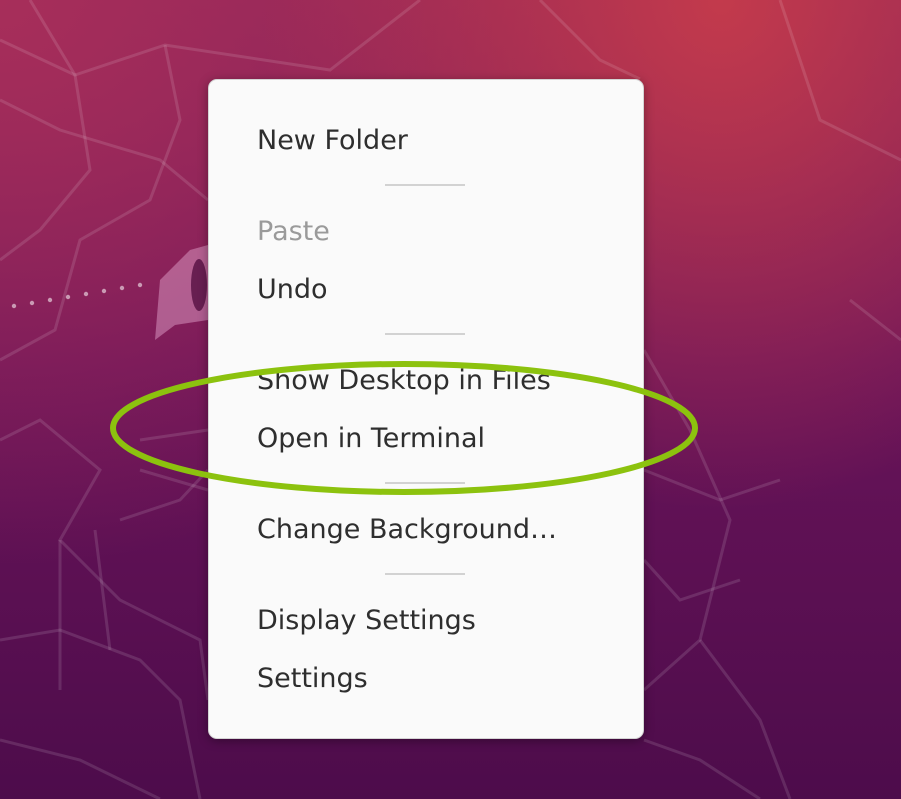 The height and width of the screenshot is (799, 901). What do you see at coordinates (181, 292) in the screenshot?
I see `ubuntu-focal-fossa-icon` at bounding box center [181, 292].